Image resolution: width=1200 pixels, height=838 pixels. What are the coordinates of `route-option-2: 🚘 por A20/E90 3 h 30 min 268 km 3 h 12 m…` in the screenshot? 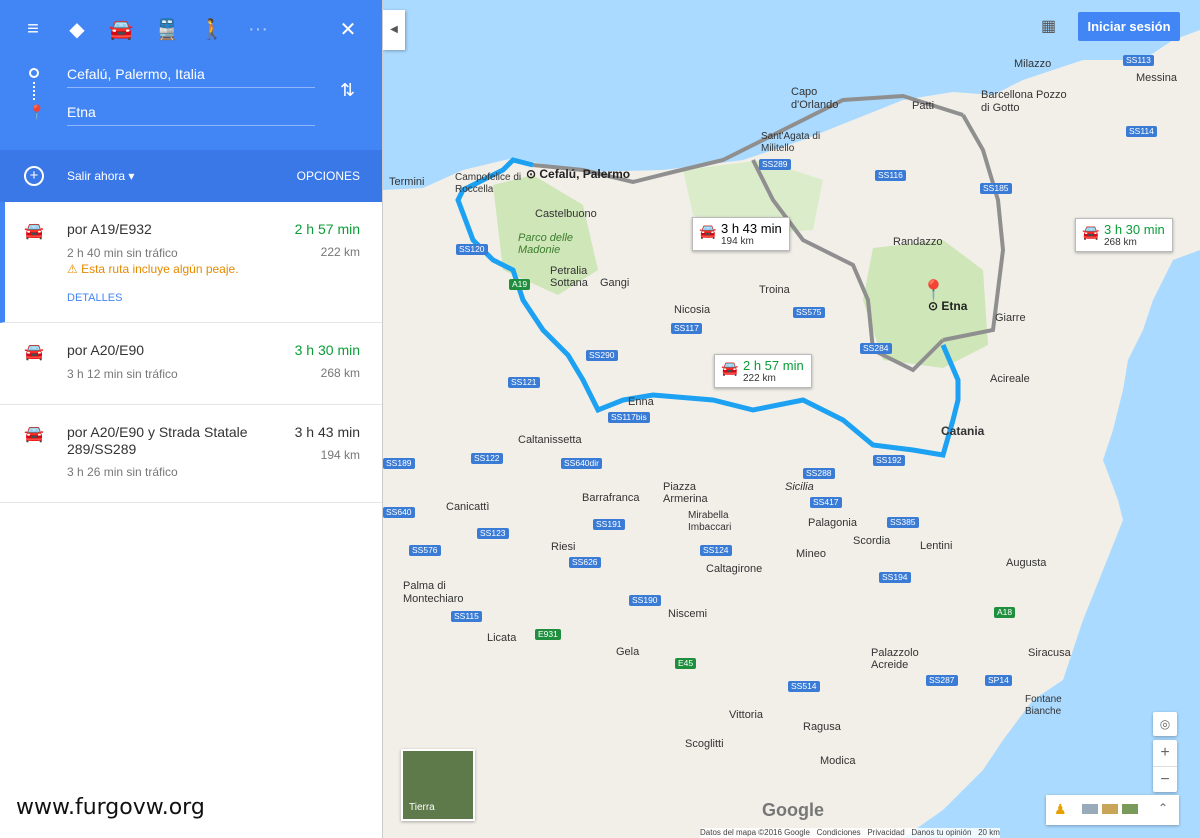 It's located at (191, 364).